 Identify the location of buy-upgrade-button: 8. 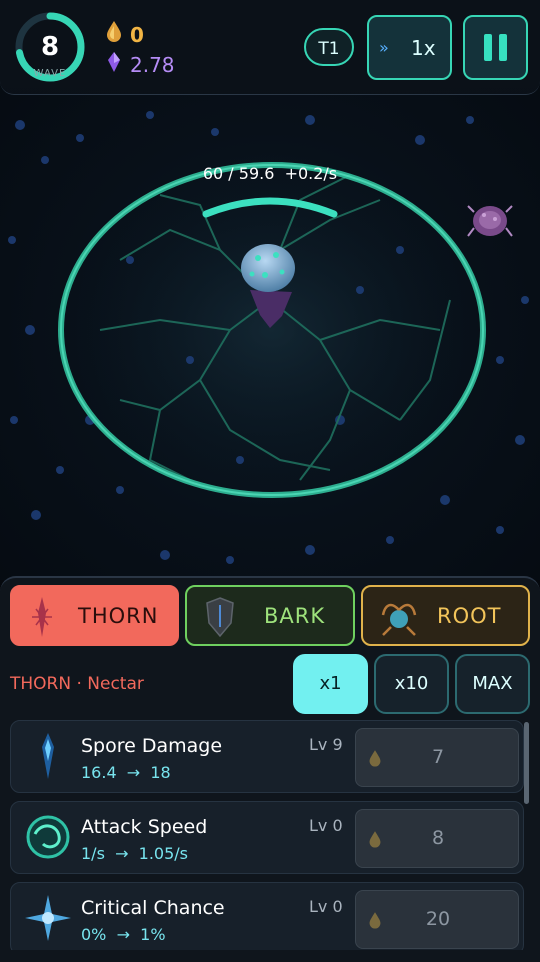
(437, 838).